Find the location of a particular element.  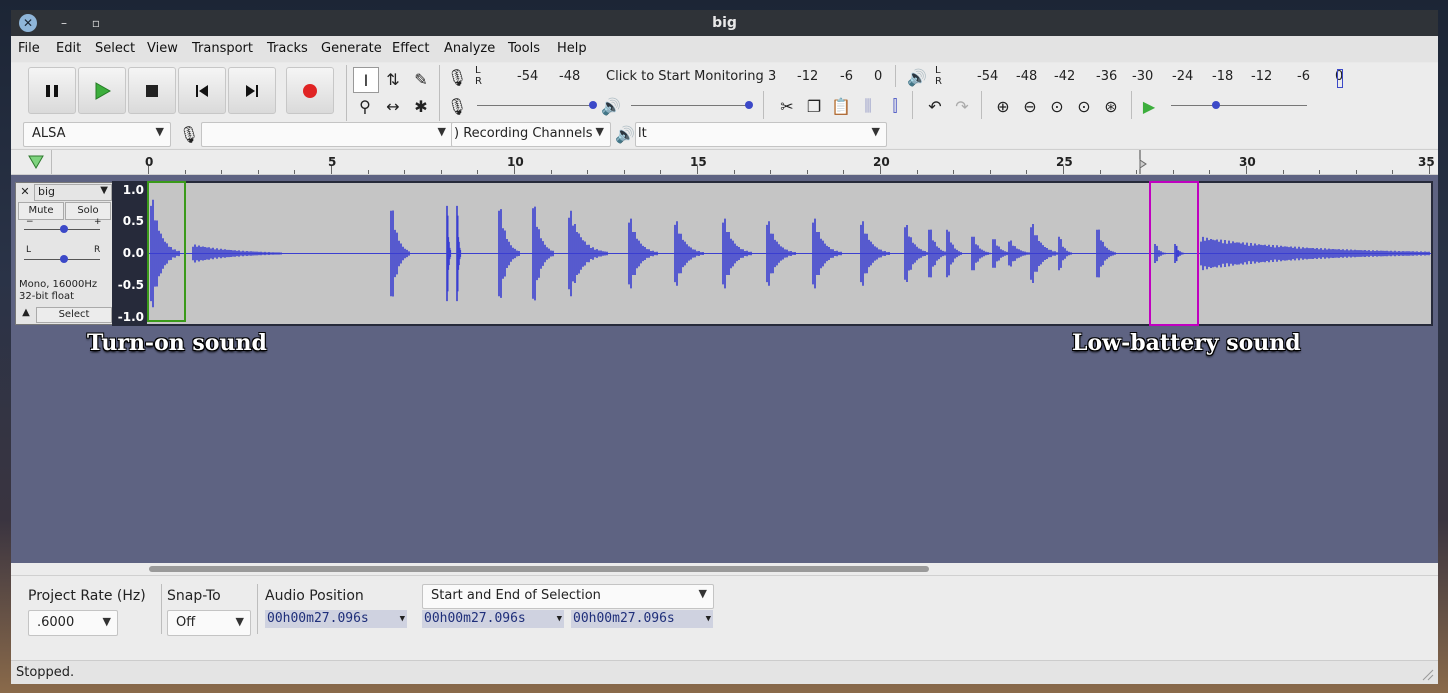

track-name-menu: big ▼ is located at coordinates (73, 192).